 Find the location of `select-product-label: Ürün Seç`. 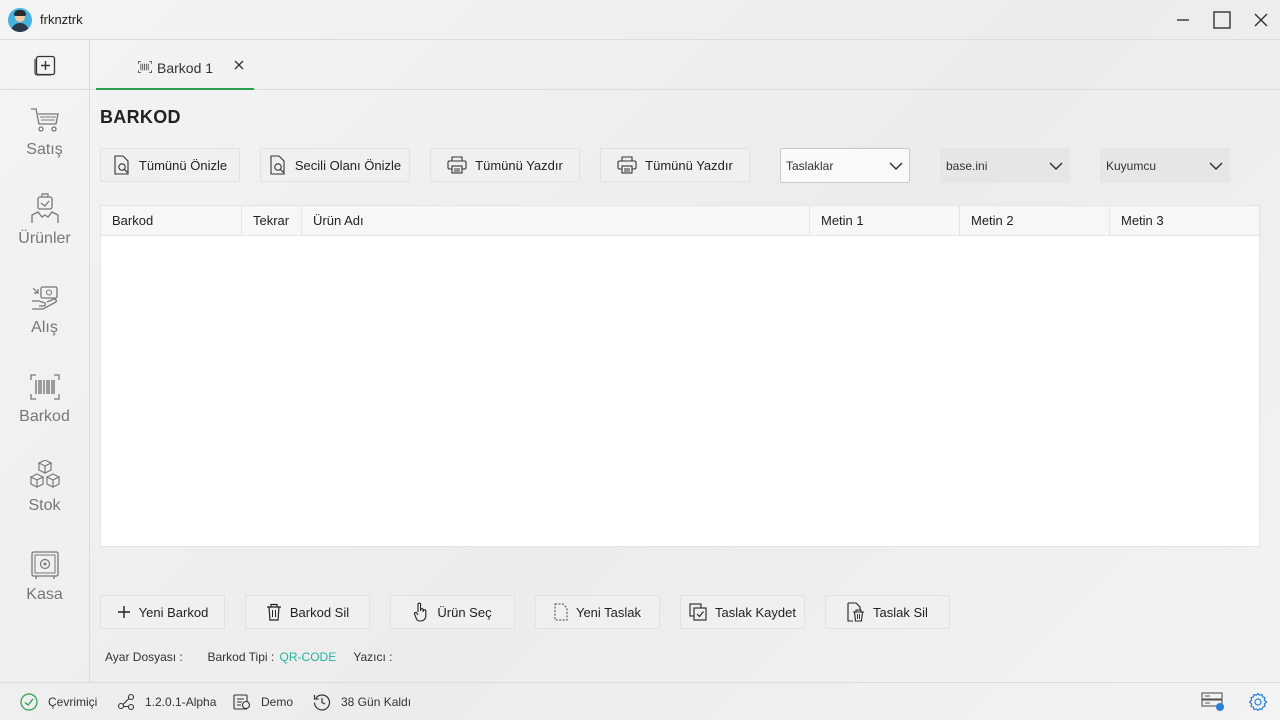

select-product-label: Ürün Seç is located at coordinates (464, 612).